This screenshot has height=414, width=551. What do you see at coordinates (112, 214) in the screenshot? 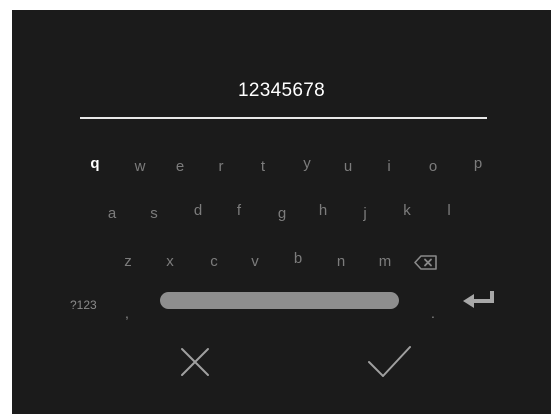
I see `key-a: a` at bounding box center [112, 214].